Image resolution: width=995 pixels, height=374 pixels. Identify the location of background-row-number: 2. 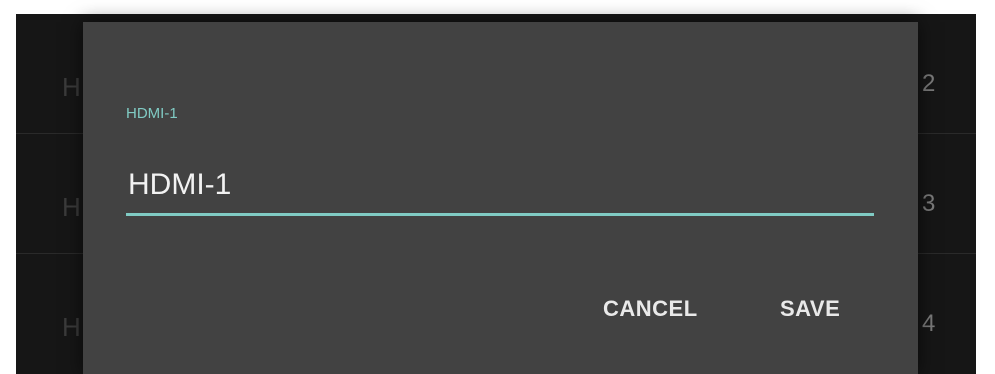
(929, 83).